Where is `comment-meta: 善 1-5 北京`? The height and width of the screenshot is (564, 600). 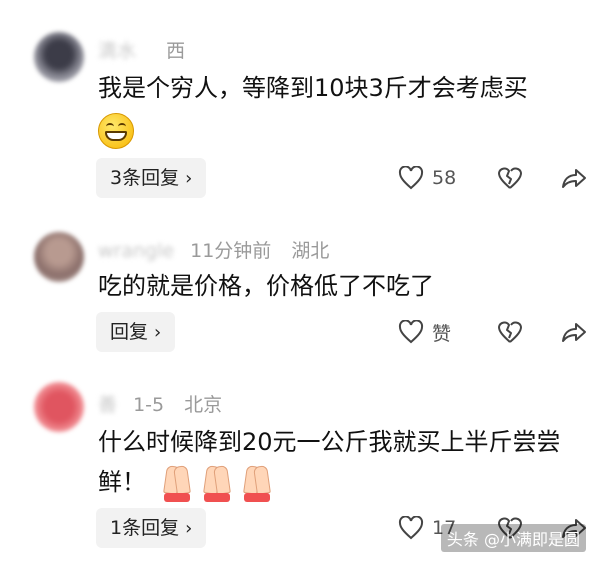 comment-meta: 善 1-5 北京 is located at coordinates (160, 403).